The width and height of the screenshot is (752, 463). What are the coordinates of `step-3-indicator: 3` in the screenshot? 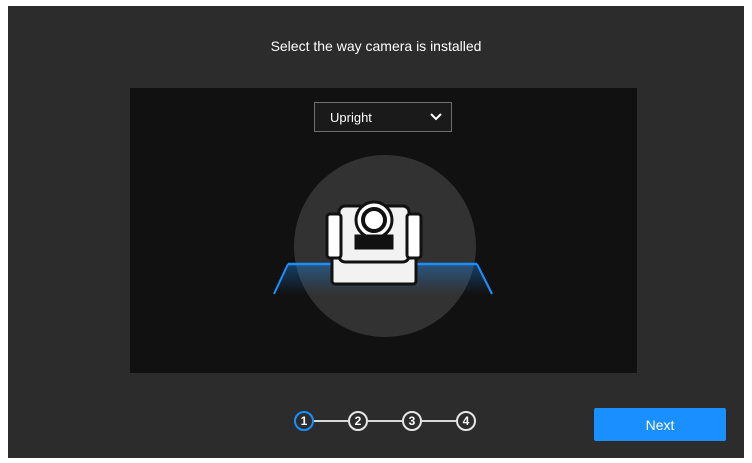 It's located at (412, 421).